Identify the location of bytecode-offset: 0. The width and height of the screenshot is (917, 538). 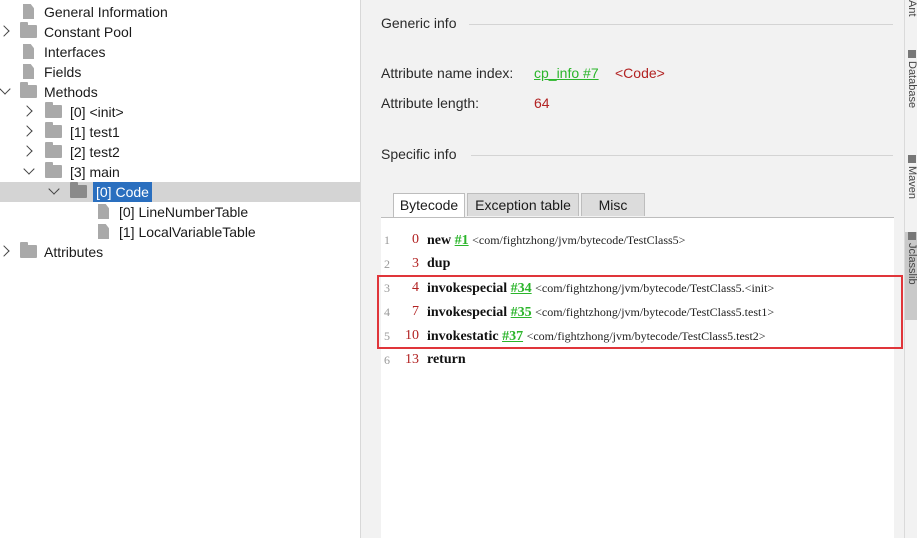
(415, 239).